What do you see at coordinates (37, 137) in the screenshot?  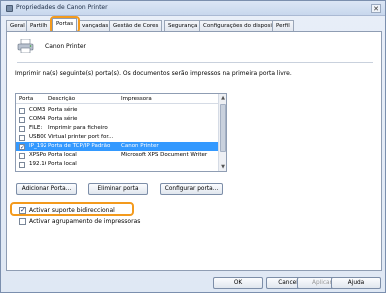 I see `port-name: USB001` at bounding box center [37, 137].